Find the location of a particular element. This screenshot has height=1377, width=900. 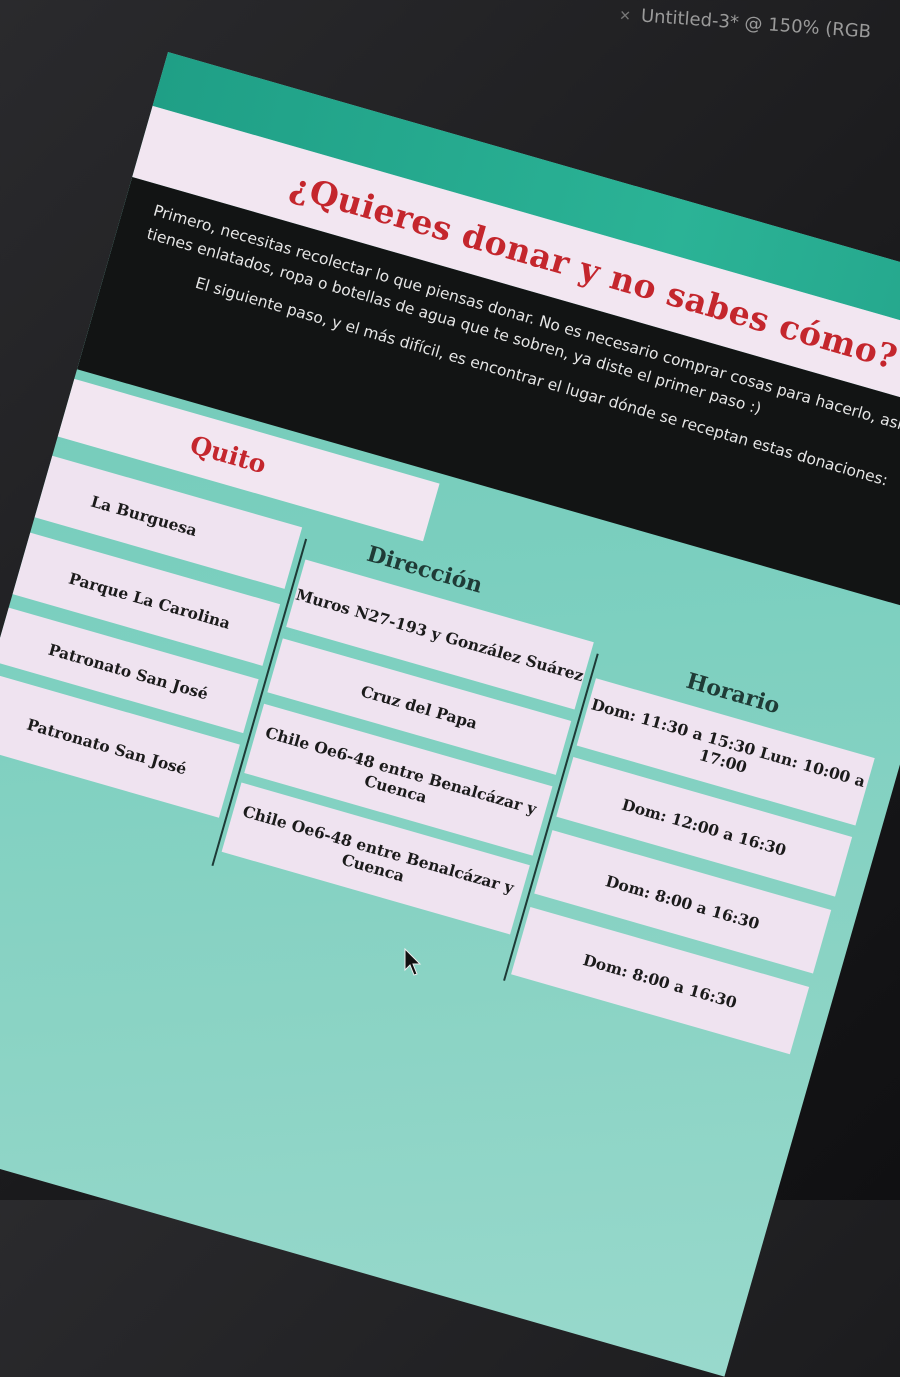

document-tab-title: ✕ Untitled-3* @ 150% (RGB is located at coordinates (745, 23).